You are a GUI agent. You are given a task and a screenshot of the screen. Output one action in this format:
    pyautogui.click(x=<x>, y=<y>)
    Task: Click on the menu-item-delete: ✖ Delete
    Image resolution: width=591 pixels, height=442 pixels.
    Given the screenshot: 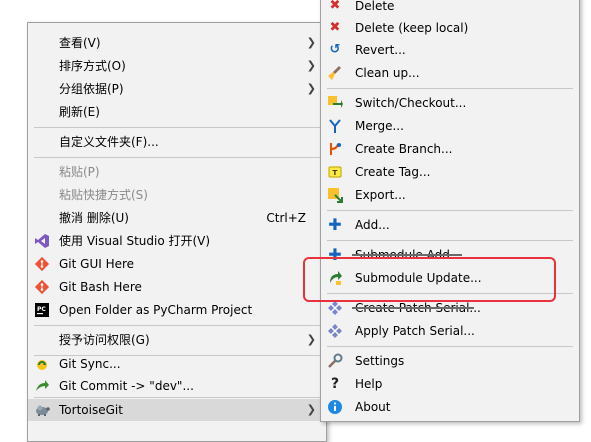 What is the action you would take?
    pyautogui.click(x=450, y=8)
    